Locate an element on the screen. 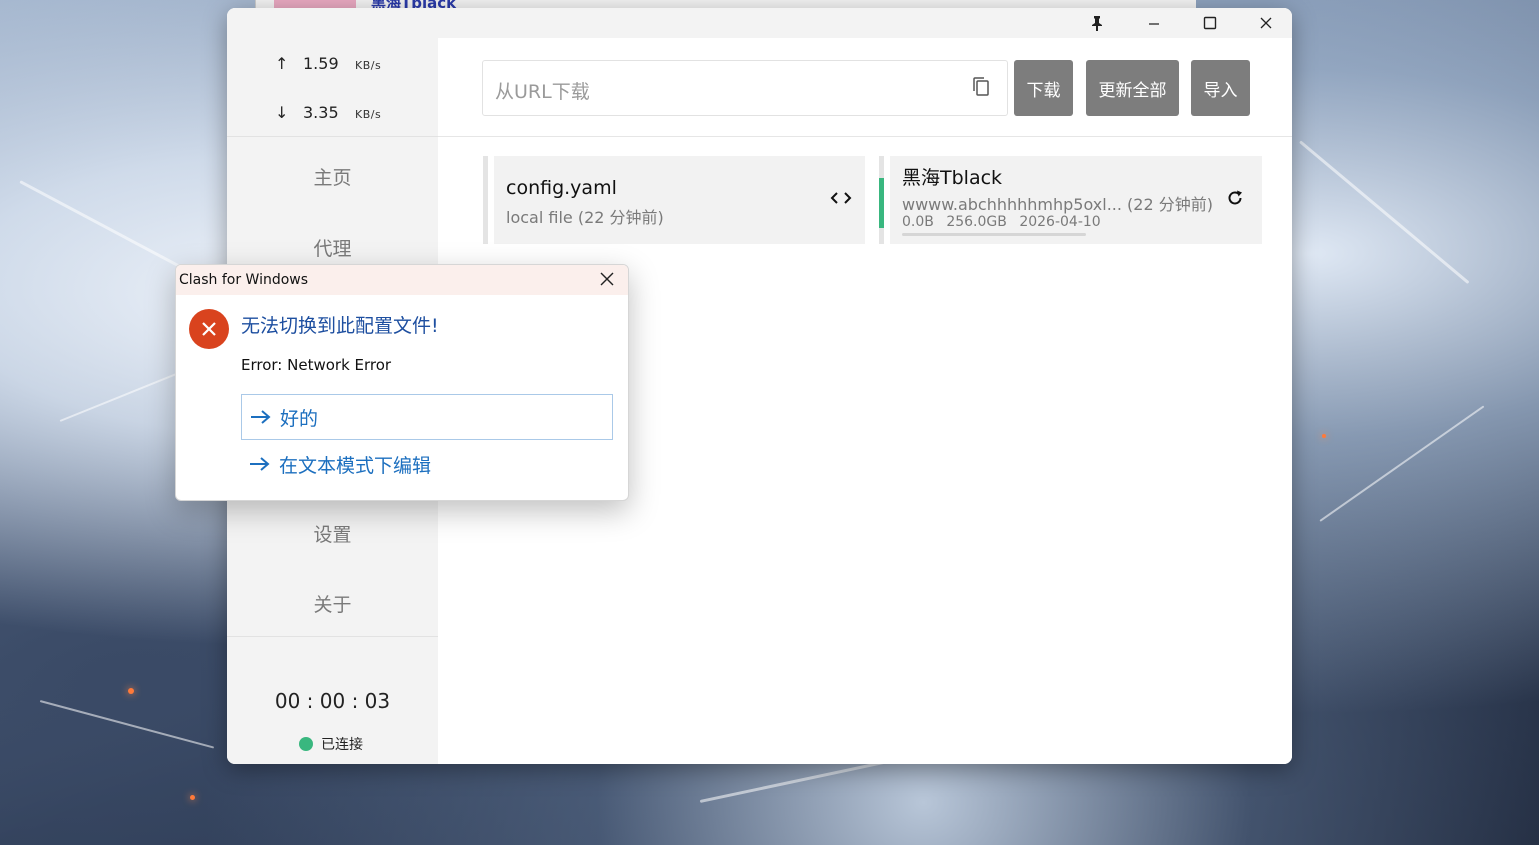 This screenshot has height=845, width=1539. download-arrow-icon: ↓ is located at coordinates (282, 112).